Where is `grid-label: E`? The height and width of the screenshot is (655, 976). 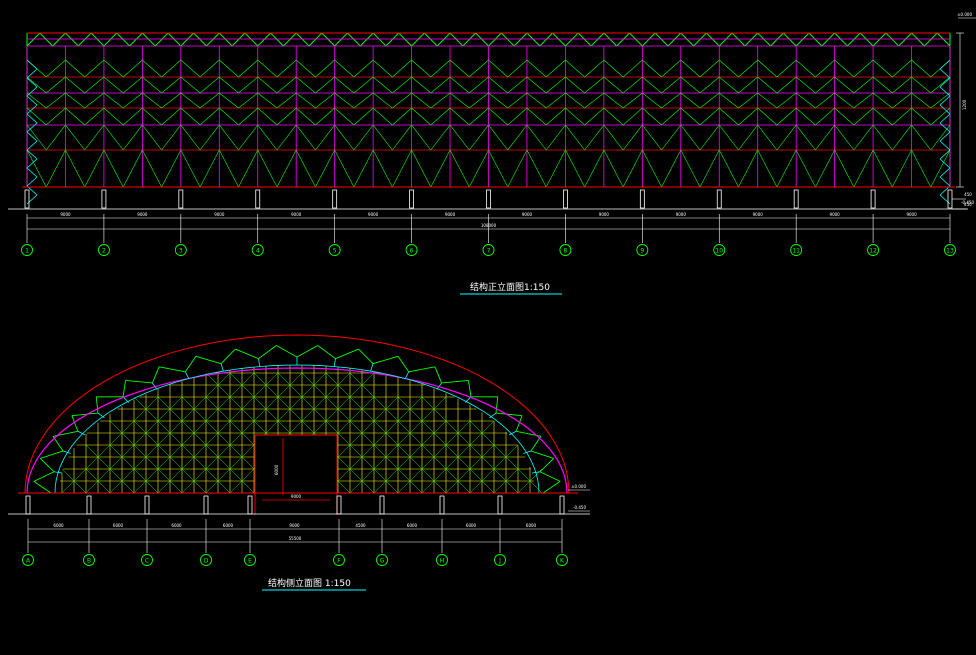 grid-label: E is located at coordinates (250, 561).